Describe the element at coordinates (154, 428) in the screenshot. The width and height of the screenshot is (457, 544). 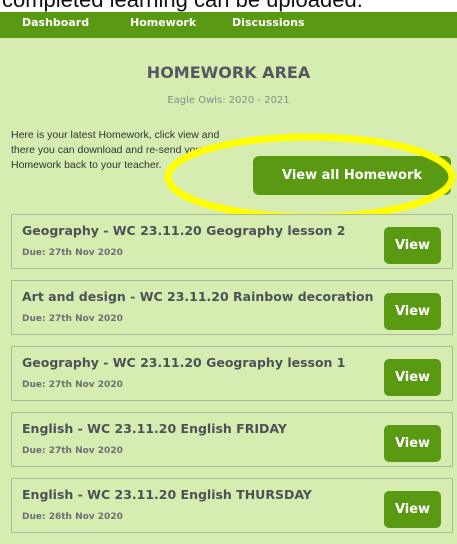
I see `homework-title: English - WC 23.11.20 English FRIDAY` at that location.